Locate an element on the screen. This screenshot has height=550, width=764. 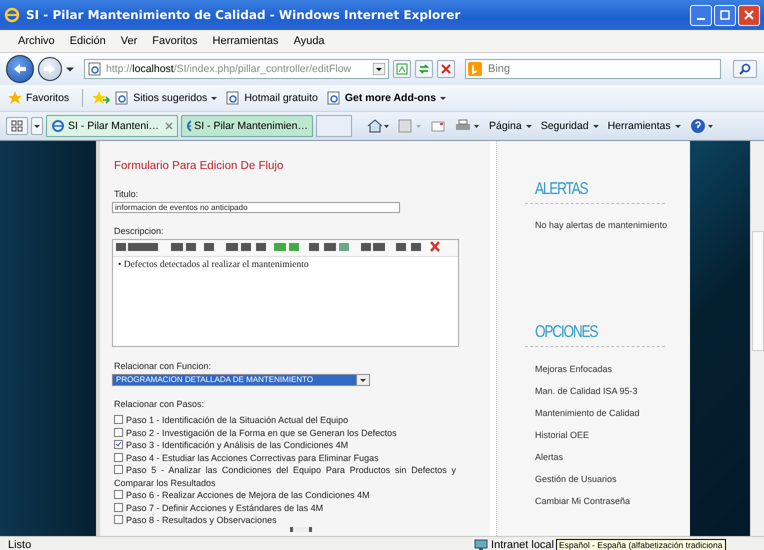
step-checkbox: Paso 8 - Resultados y Observaciones is located at coordinates (285, 520).